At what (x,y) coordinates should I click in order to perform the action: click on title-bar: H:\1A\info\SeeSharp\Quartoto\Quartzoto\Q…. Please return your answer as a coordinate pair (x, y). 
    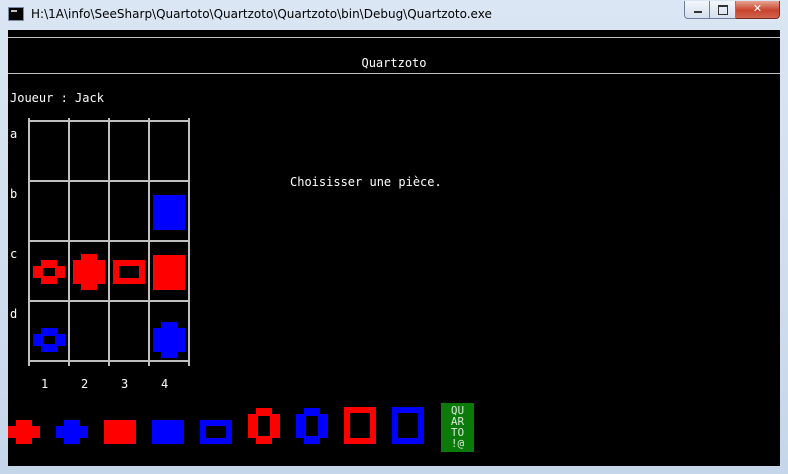
    Looking at the image, I should click on (394, 14).